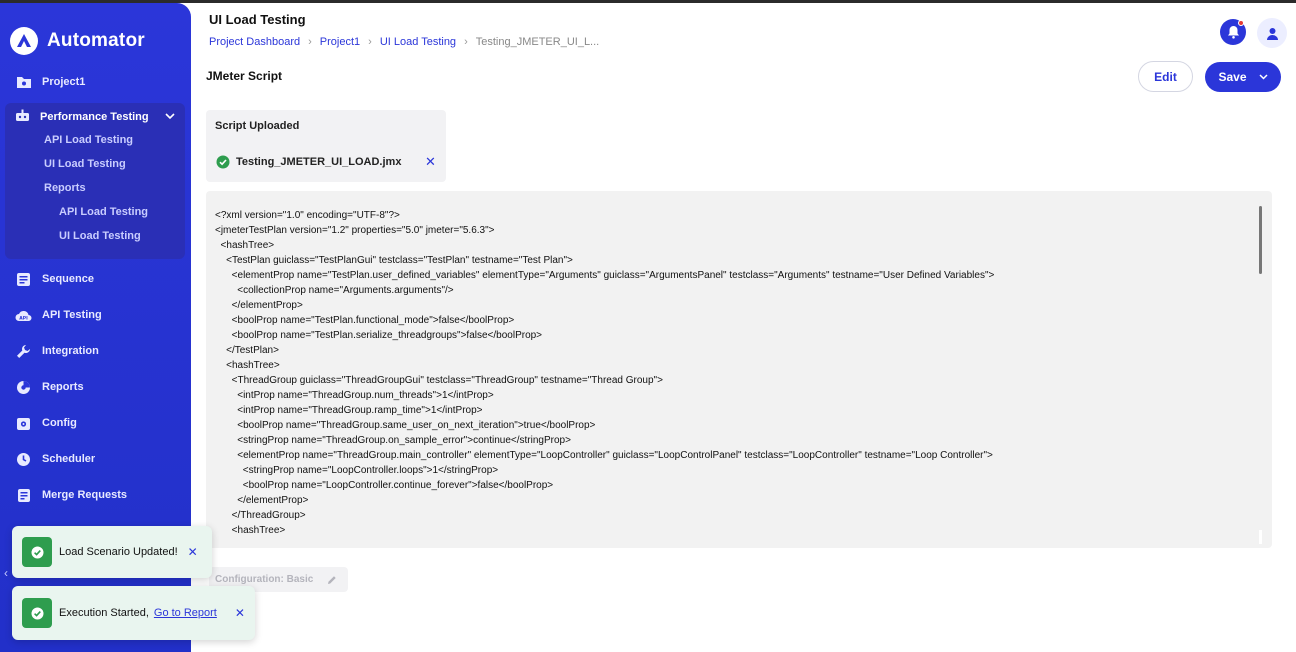  I want to click on code-line: </TestPlan>, so click(247, 350).